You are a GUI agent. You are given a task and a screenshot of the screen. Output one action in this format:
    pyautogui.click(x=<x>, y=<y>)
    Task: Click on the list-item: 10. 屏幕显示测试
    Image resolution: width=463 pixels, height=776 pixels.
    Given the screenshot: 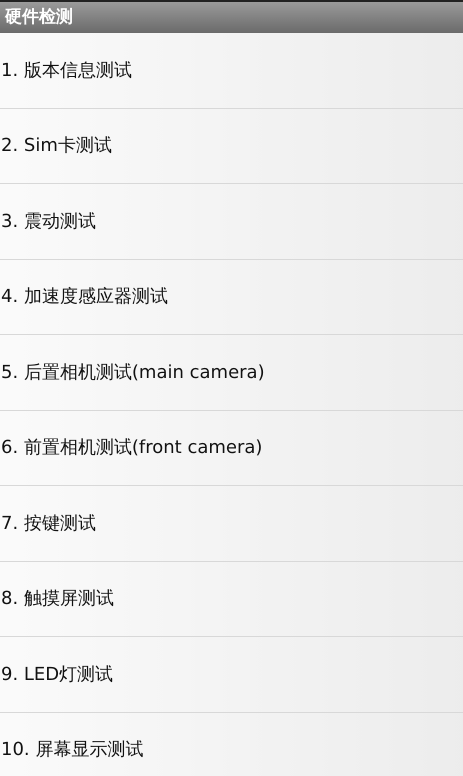 What is the action you would take?
    pyautogui.click(x=231, y=744)
    